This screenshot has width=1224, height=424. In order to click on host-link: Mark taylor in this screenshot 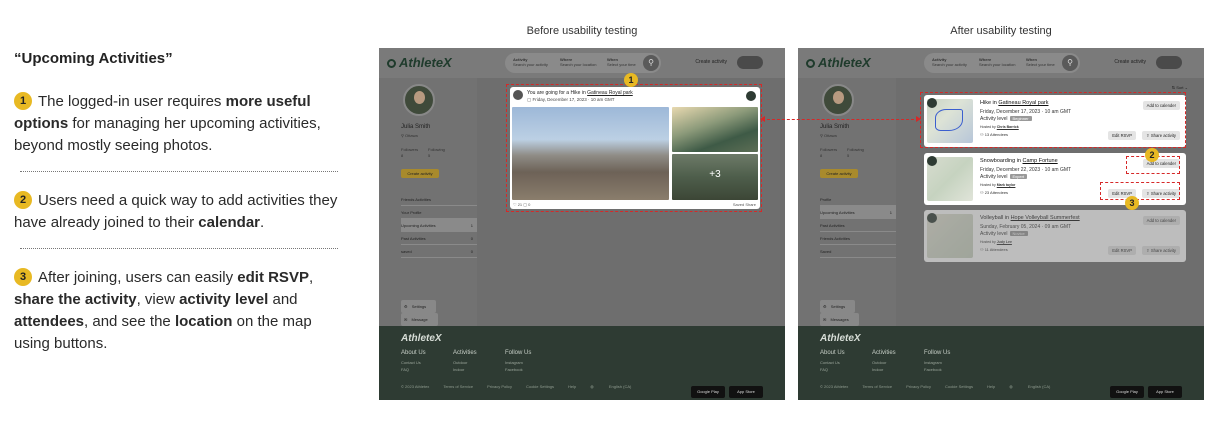, I will do `click(1006, 185)`.